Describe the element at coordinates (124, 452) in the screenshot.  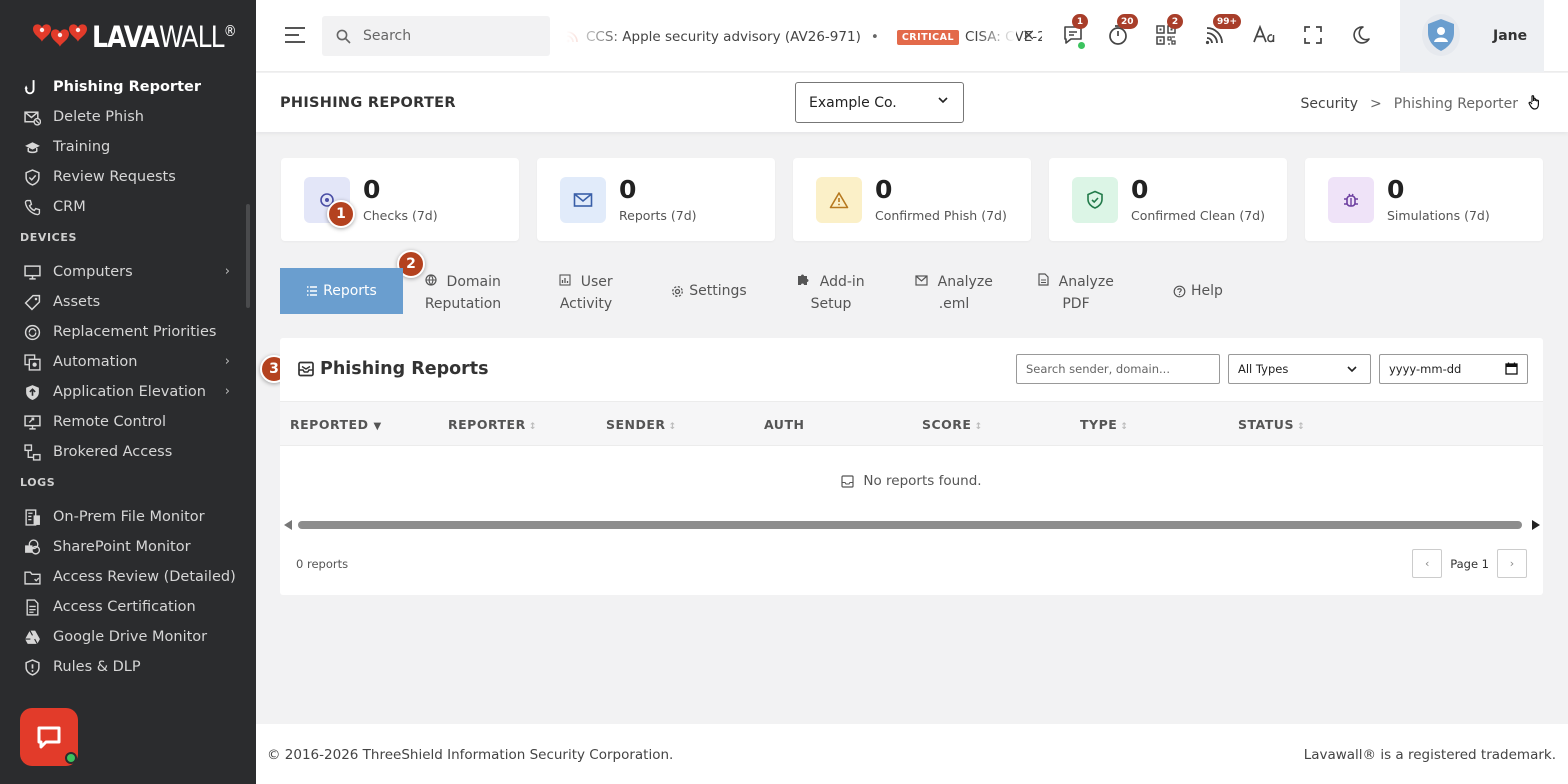
I see `sidebar-item-brokered-access: Brokered Access` at that location.